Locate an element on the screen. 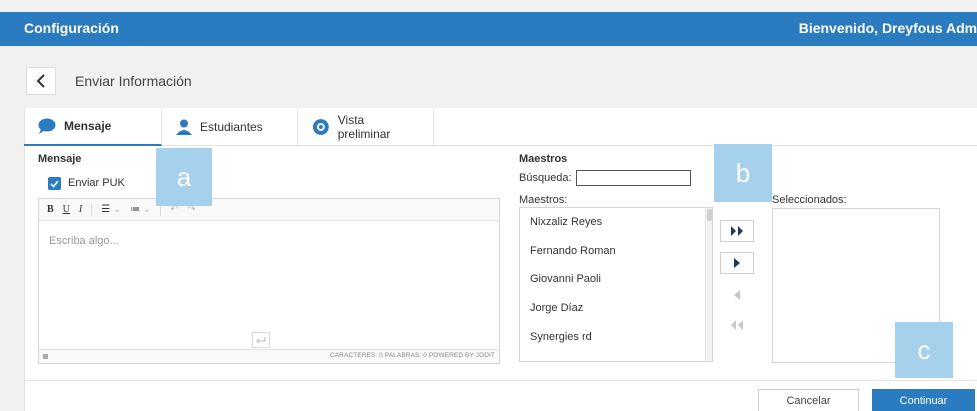 This screenshot has height=411, width=977. chevron-left-icon is located at coordinates (40, 81).